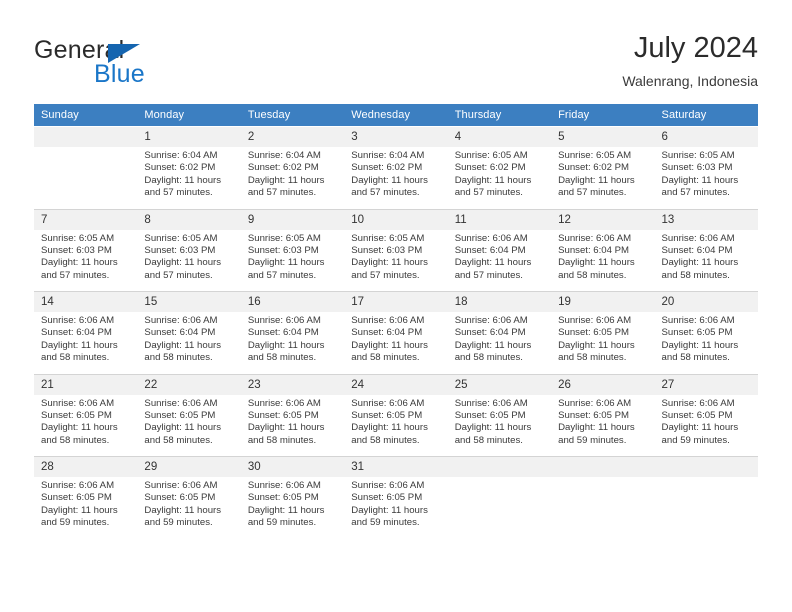 This screenshot has width=792, height=612. What do you see at coordinates (396, 466) in the screenshot?
I see `day-number-cell: 31` at bounding box center [396, 466].